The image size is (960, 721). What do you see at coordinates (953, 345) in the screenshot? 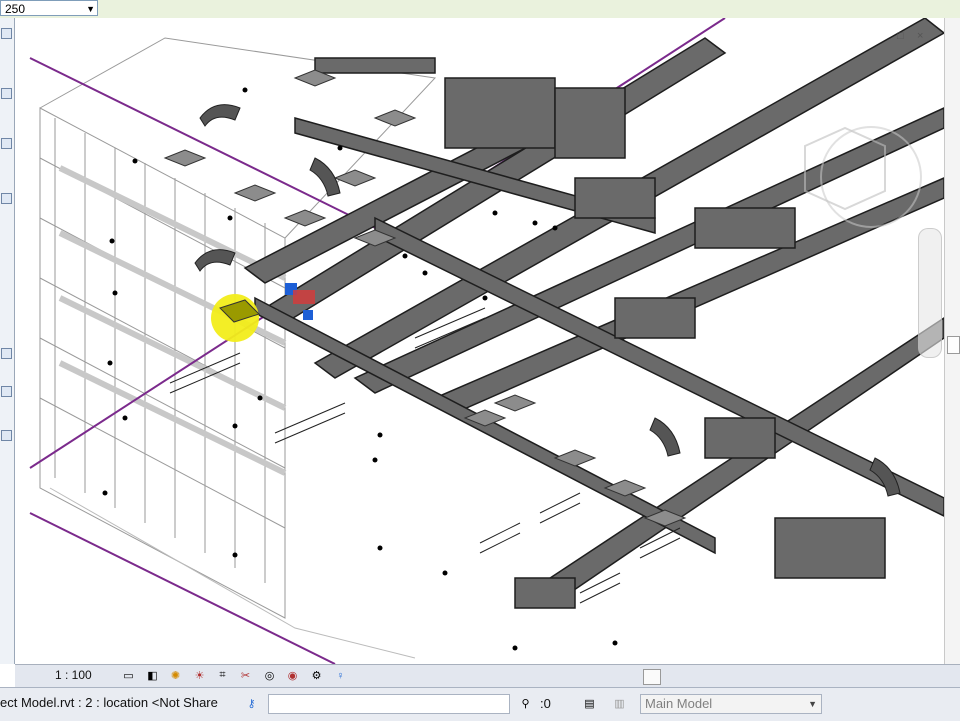
I see `scroll-thumb` at bounding box center [953, 345].